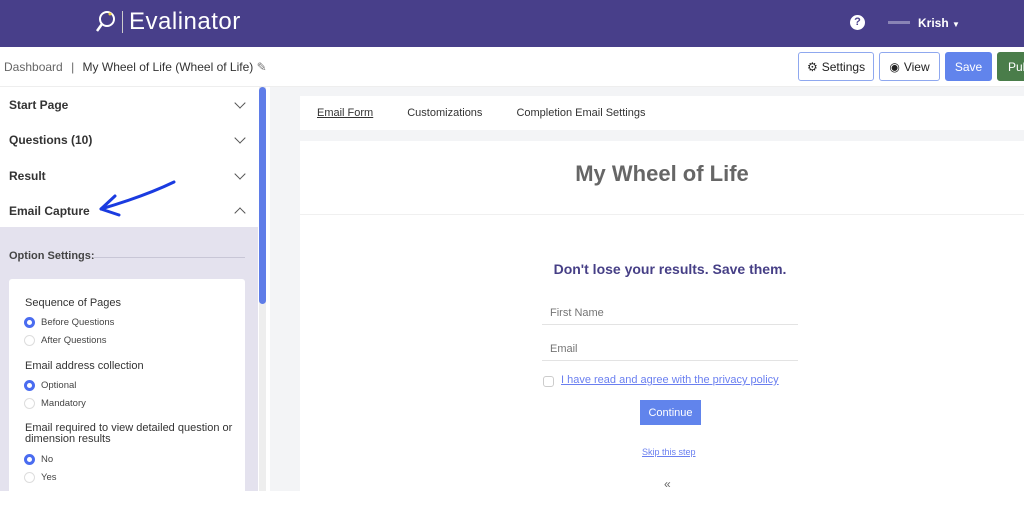 The height and width of the screenshot is (509, 1024). Describe the element at coordinates (49, 477) in the screenshot. I see `radio-label: Yes` at that location.